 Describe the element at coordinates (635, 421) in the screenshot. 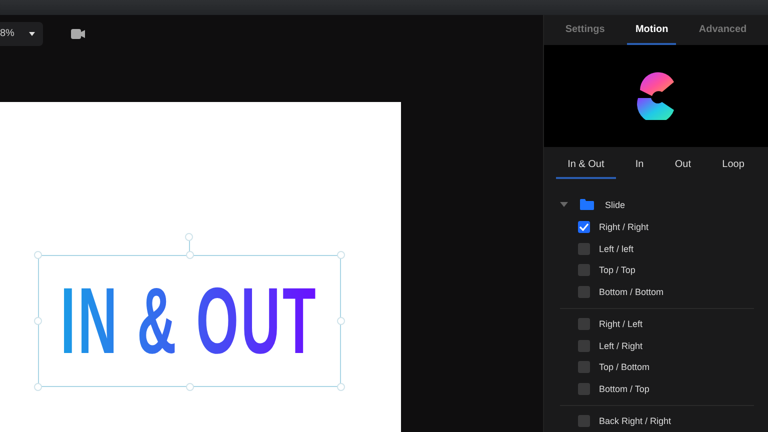

I see `option-label: Back Right / Right` at that location.